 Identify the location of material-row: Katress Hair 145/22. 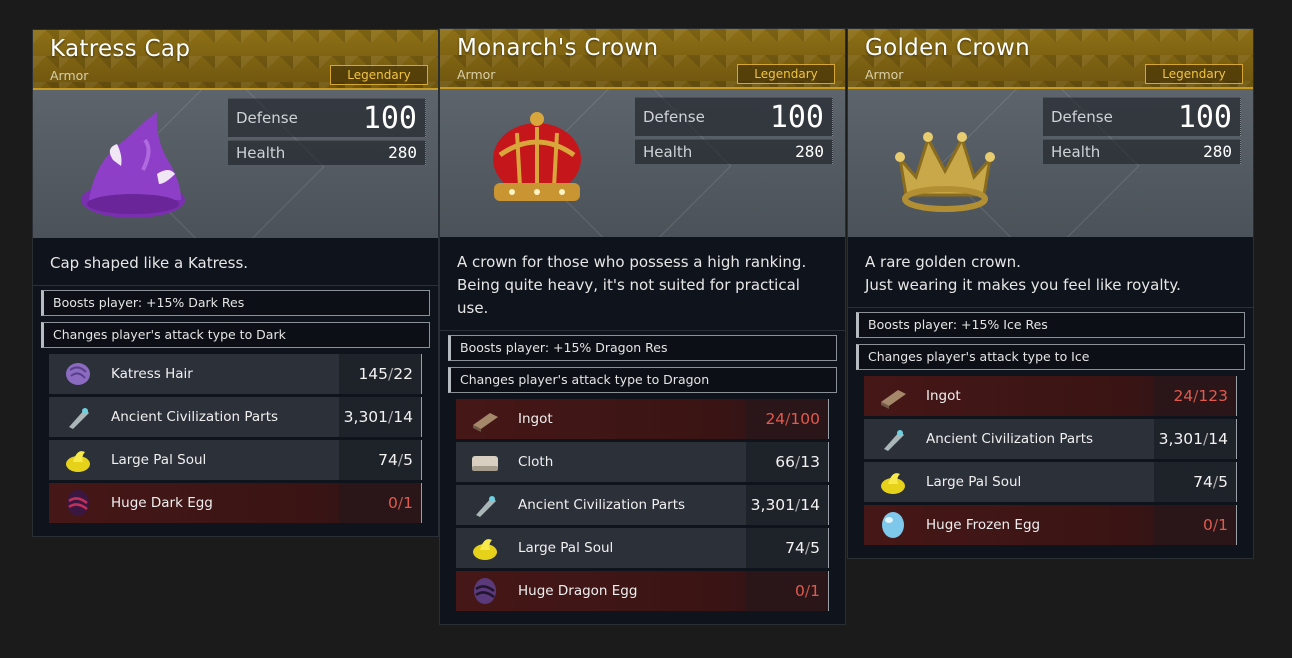
(235, 374).